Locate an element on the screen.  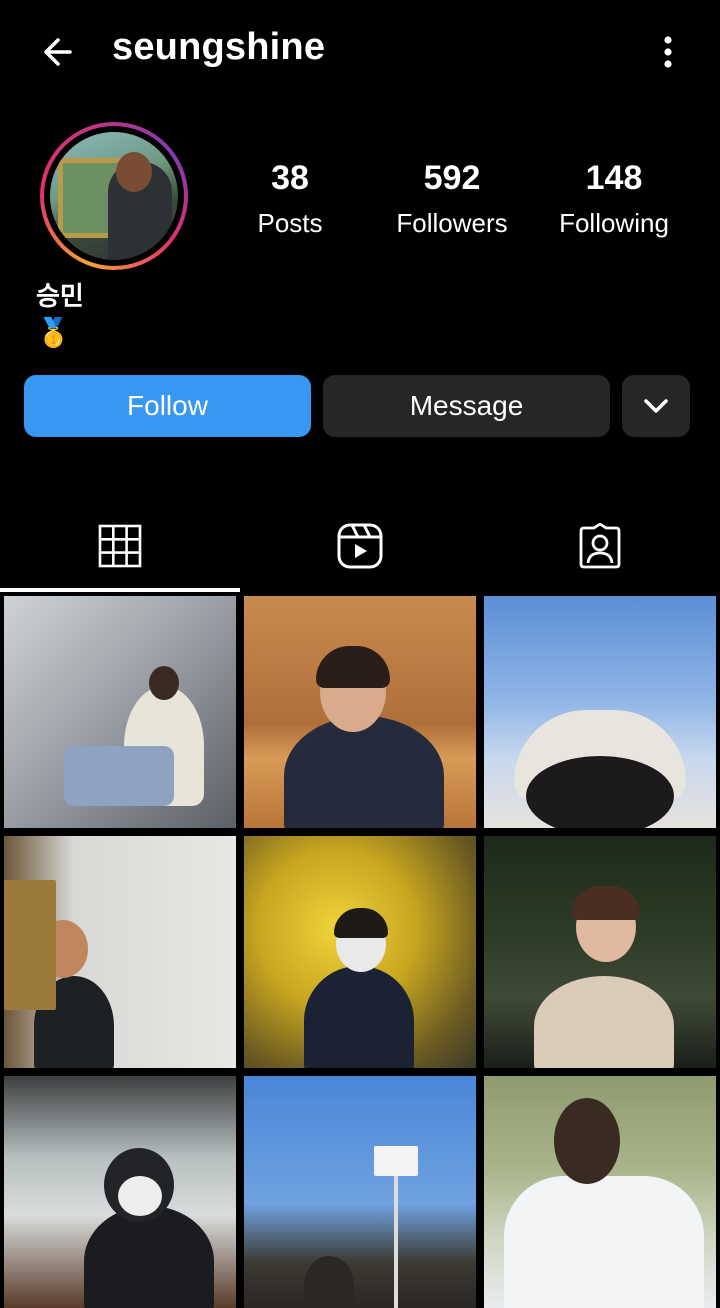
arrow-left-icon is located at coordinates (58, 52).